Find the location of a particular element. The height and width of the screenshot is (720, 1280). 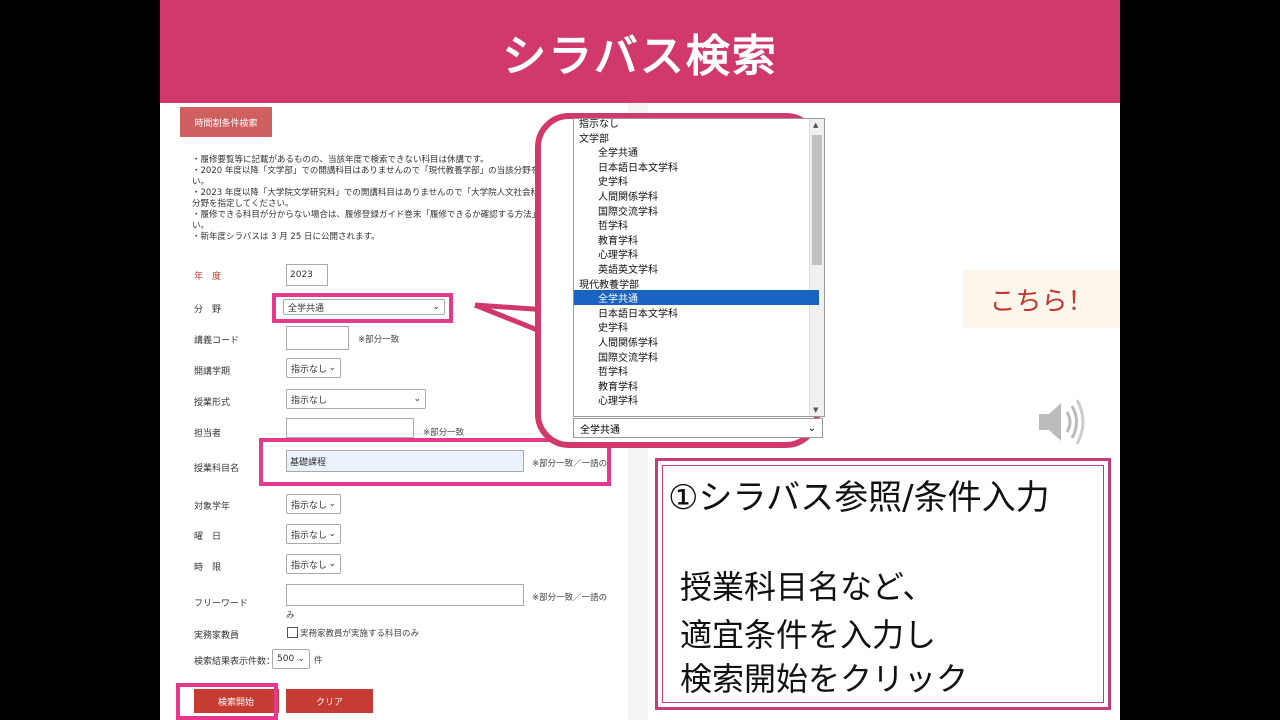

practitioner-checkbox-label: 実務家教員が実施する科目のみ is located at coordinates (360, 634).